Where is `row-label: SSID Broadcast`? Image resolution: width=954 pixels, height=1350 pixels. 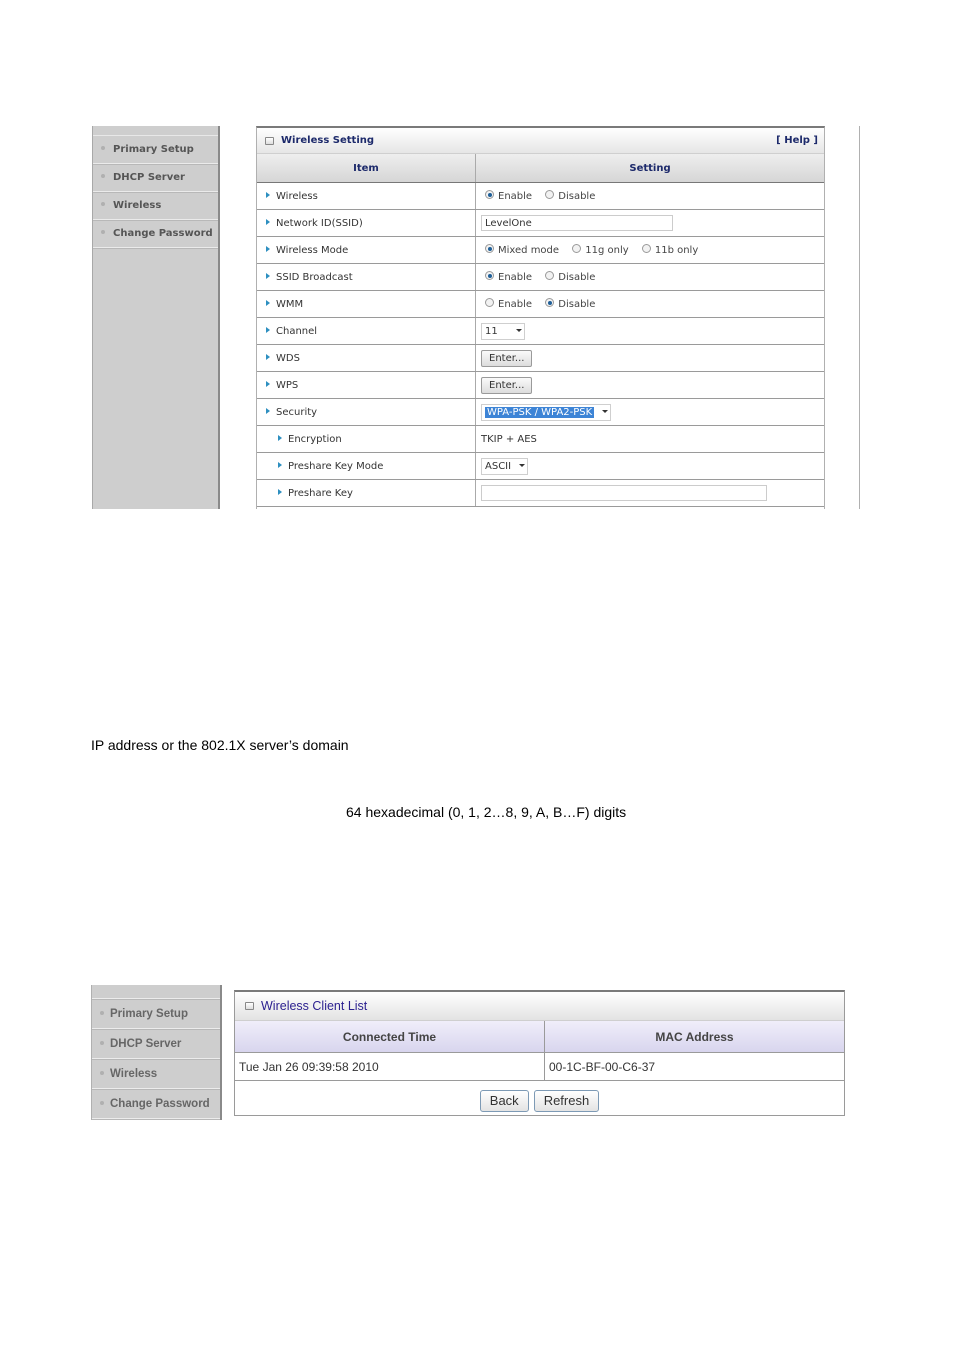 row-label: SSID Broadcast is located at coordinates (314, 277).